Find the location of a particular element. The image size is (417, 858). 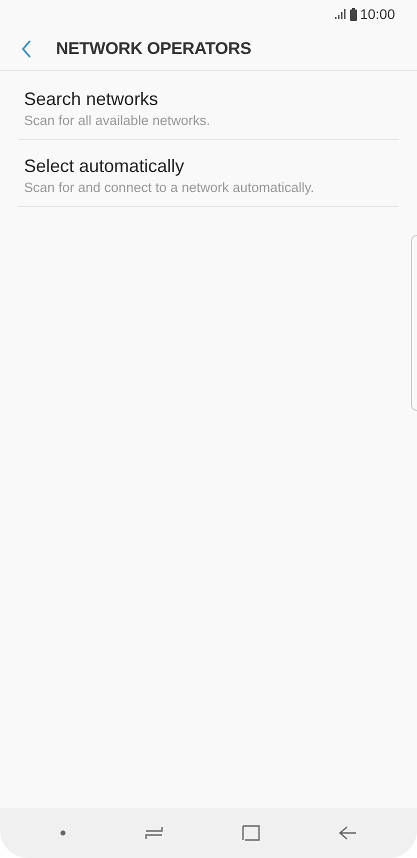

back-icon is located at coordinates (348, 833).